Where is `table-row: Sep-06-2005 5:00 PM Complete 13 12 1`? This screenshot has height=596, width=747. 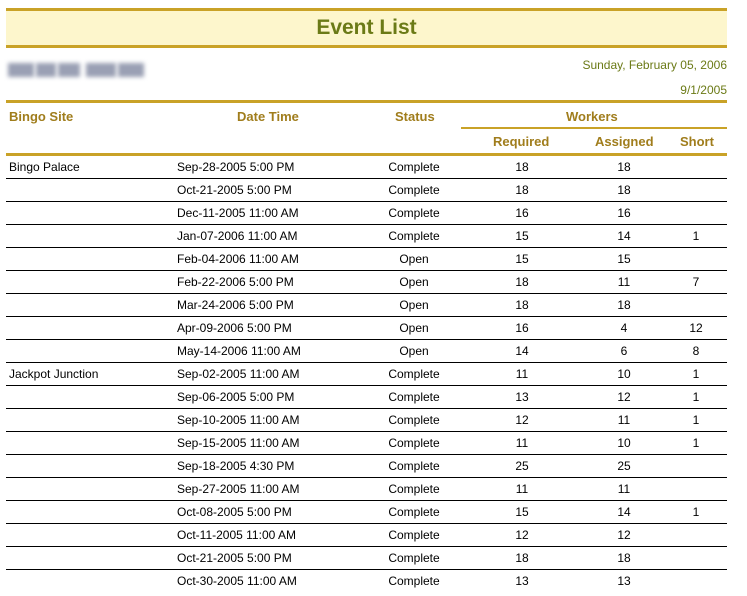 table-row: Sep-06-2005 5:00 PM Complete 13 12 1 is located at coordinates (366, 397).